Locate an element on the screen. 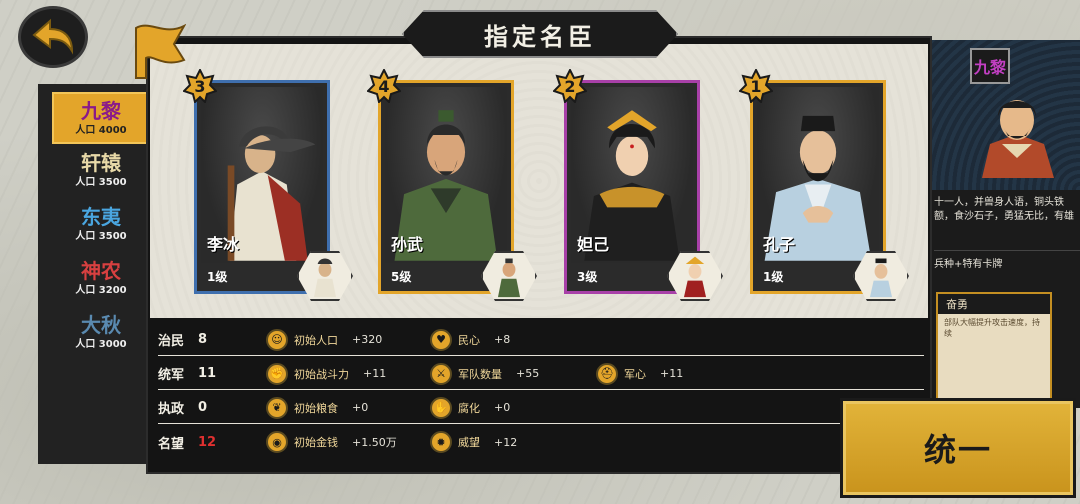 This screenshot has width=1080, height=504. rank-badge: 4 is located at coordinates (384, 86).